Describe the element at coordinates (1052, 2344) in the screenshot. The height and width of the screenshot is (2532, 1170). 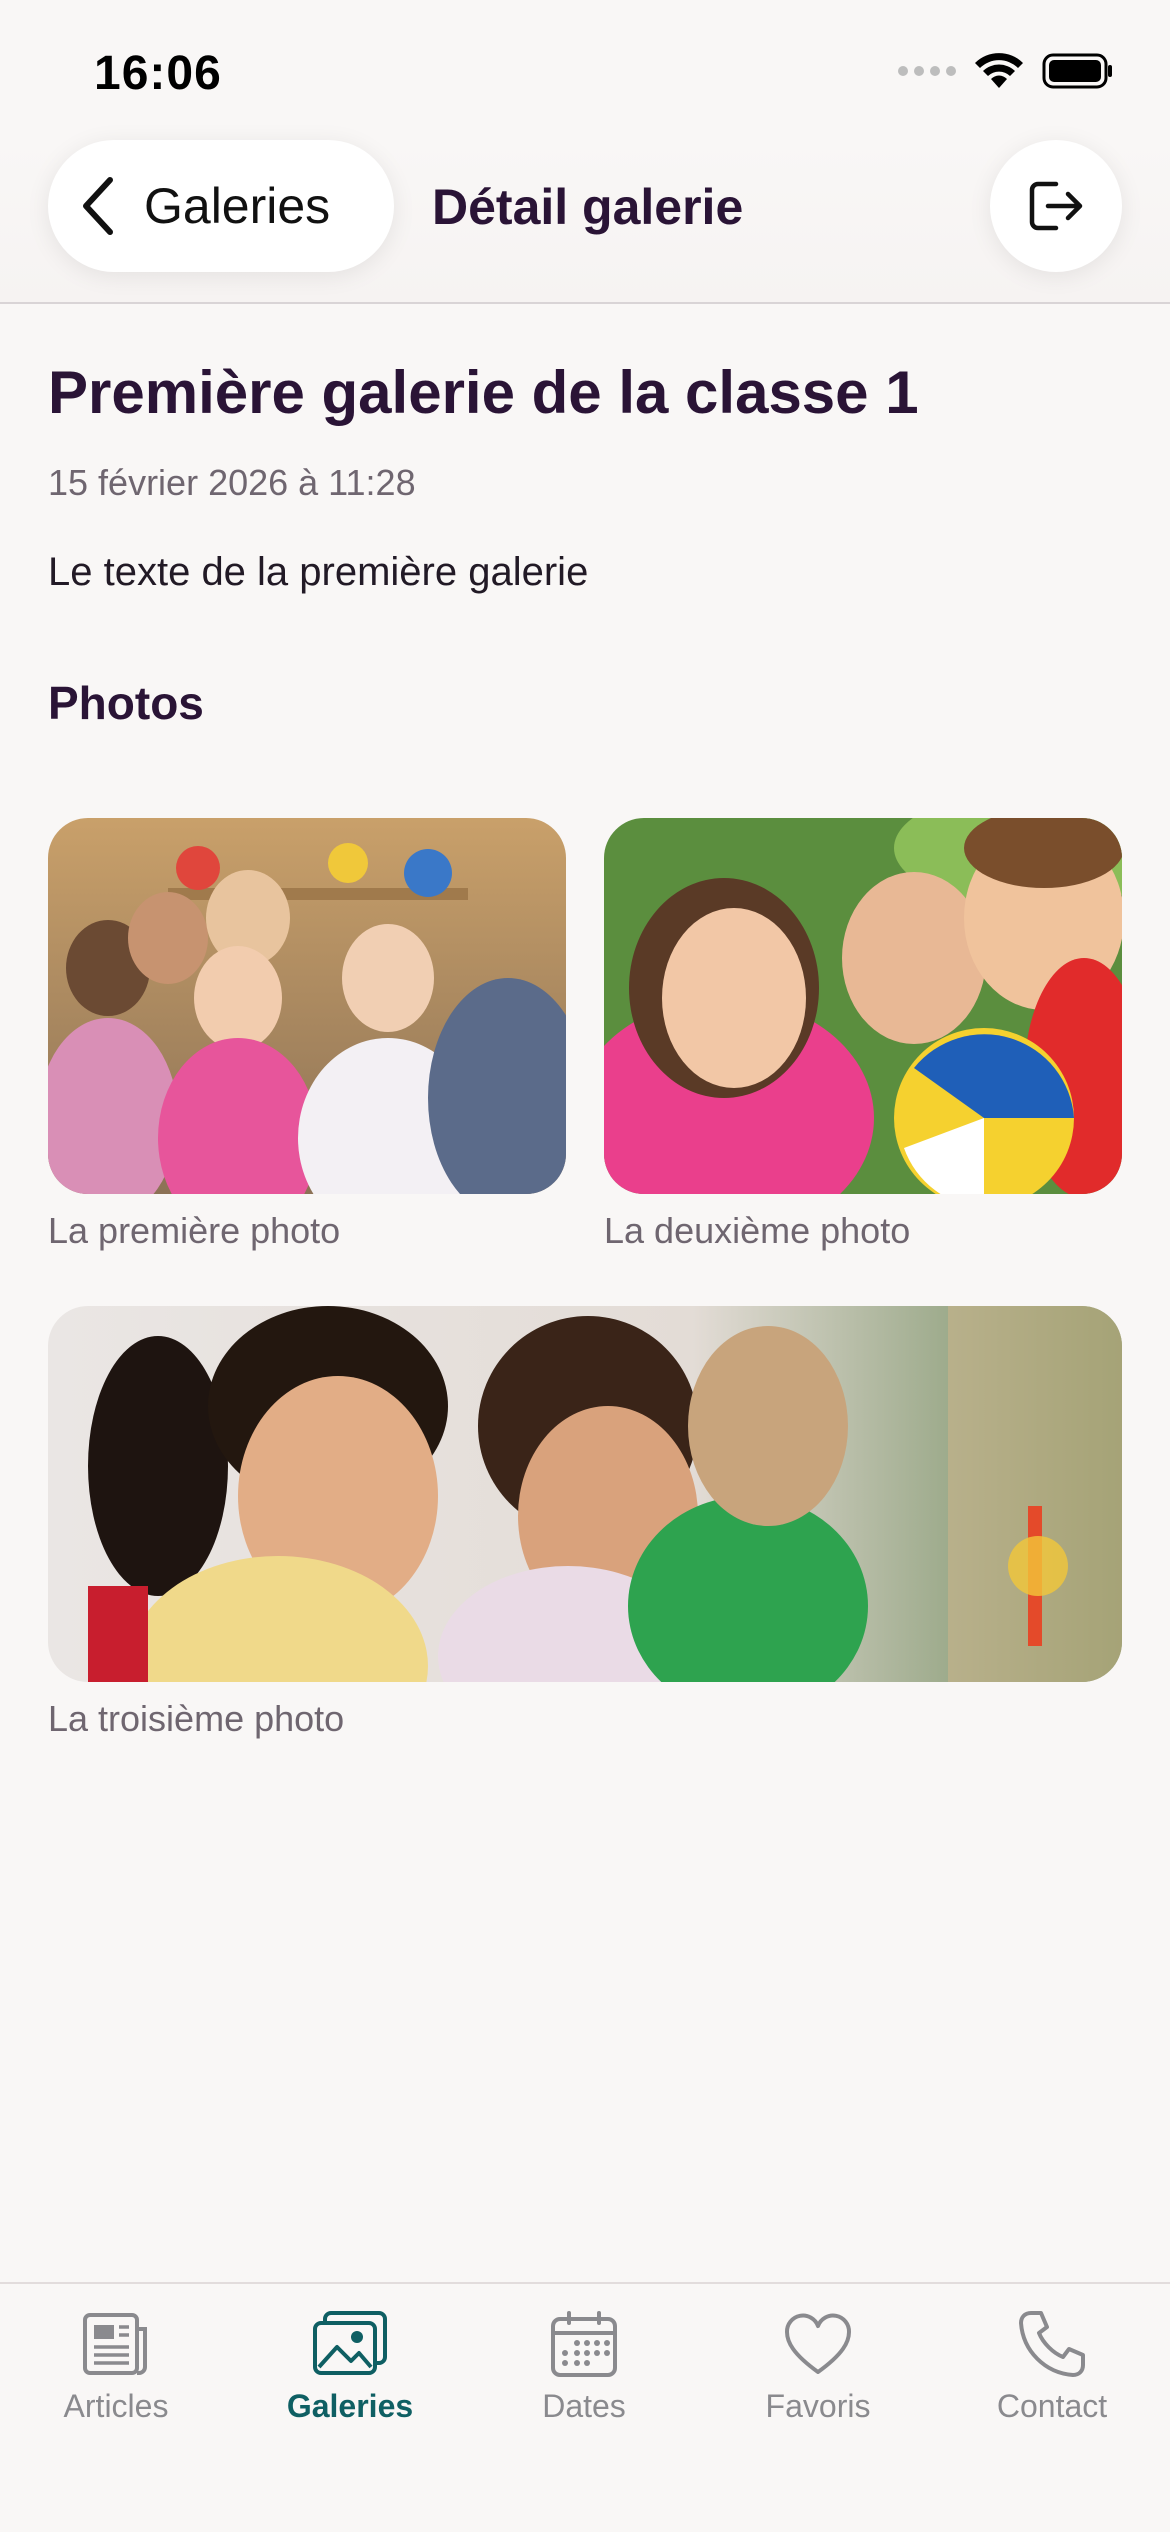
I see `phone-icon` at that location.